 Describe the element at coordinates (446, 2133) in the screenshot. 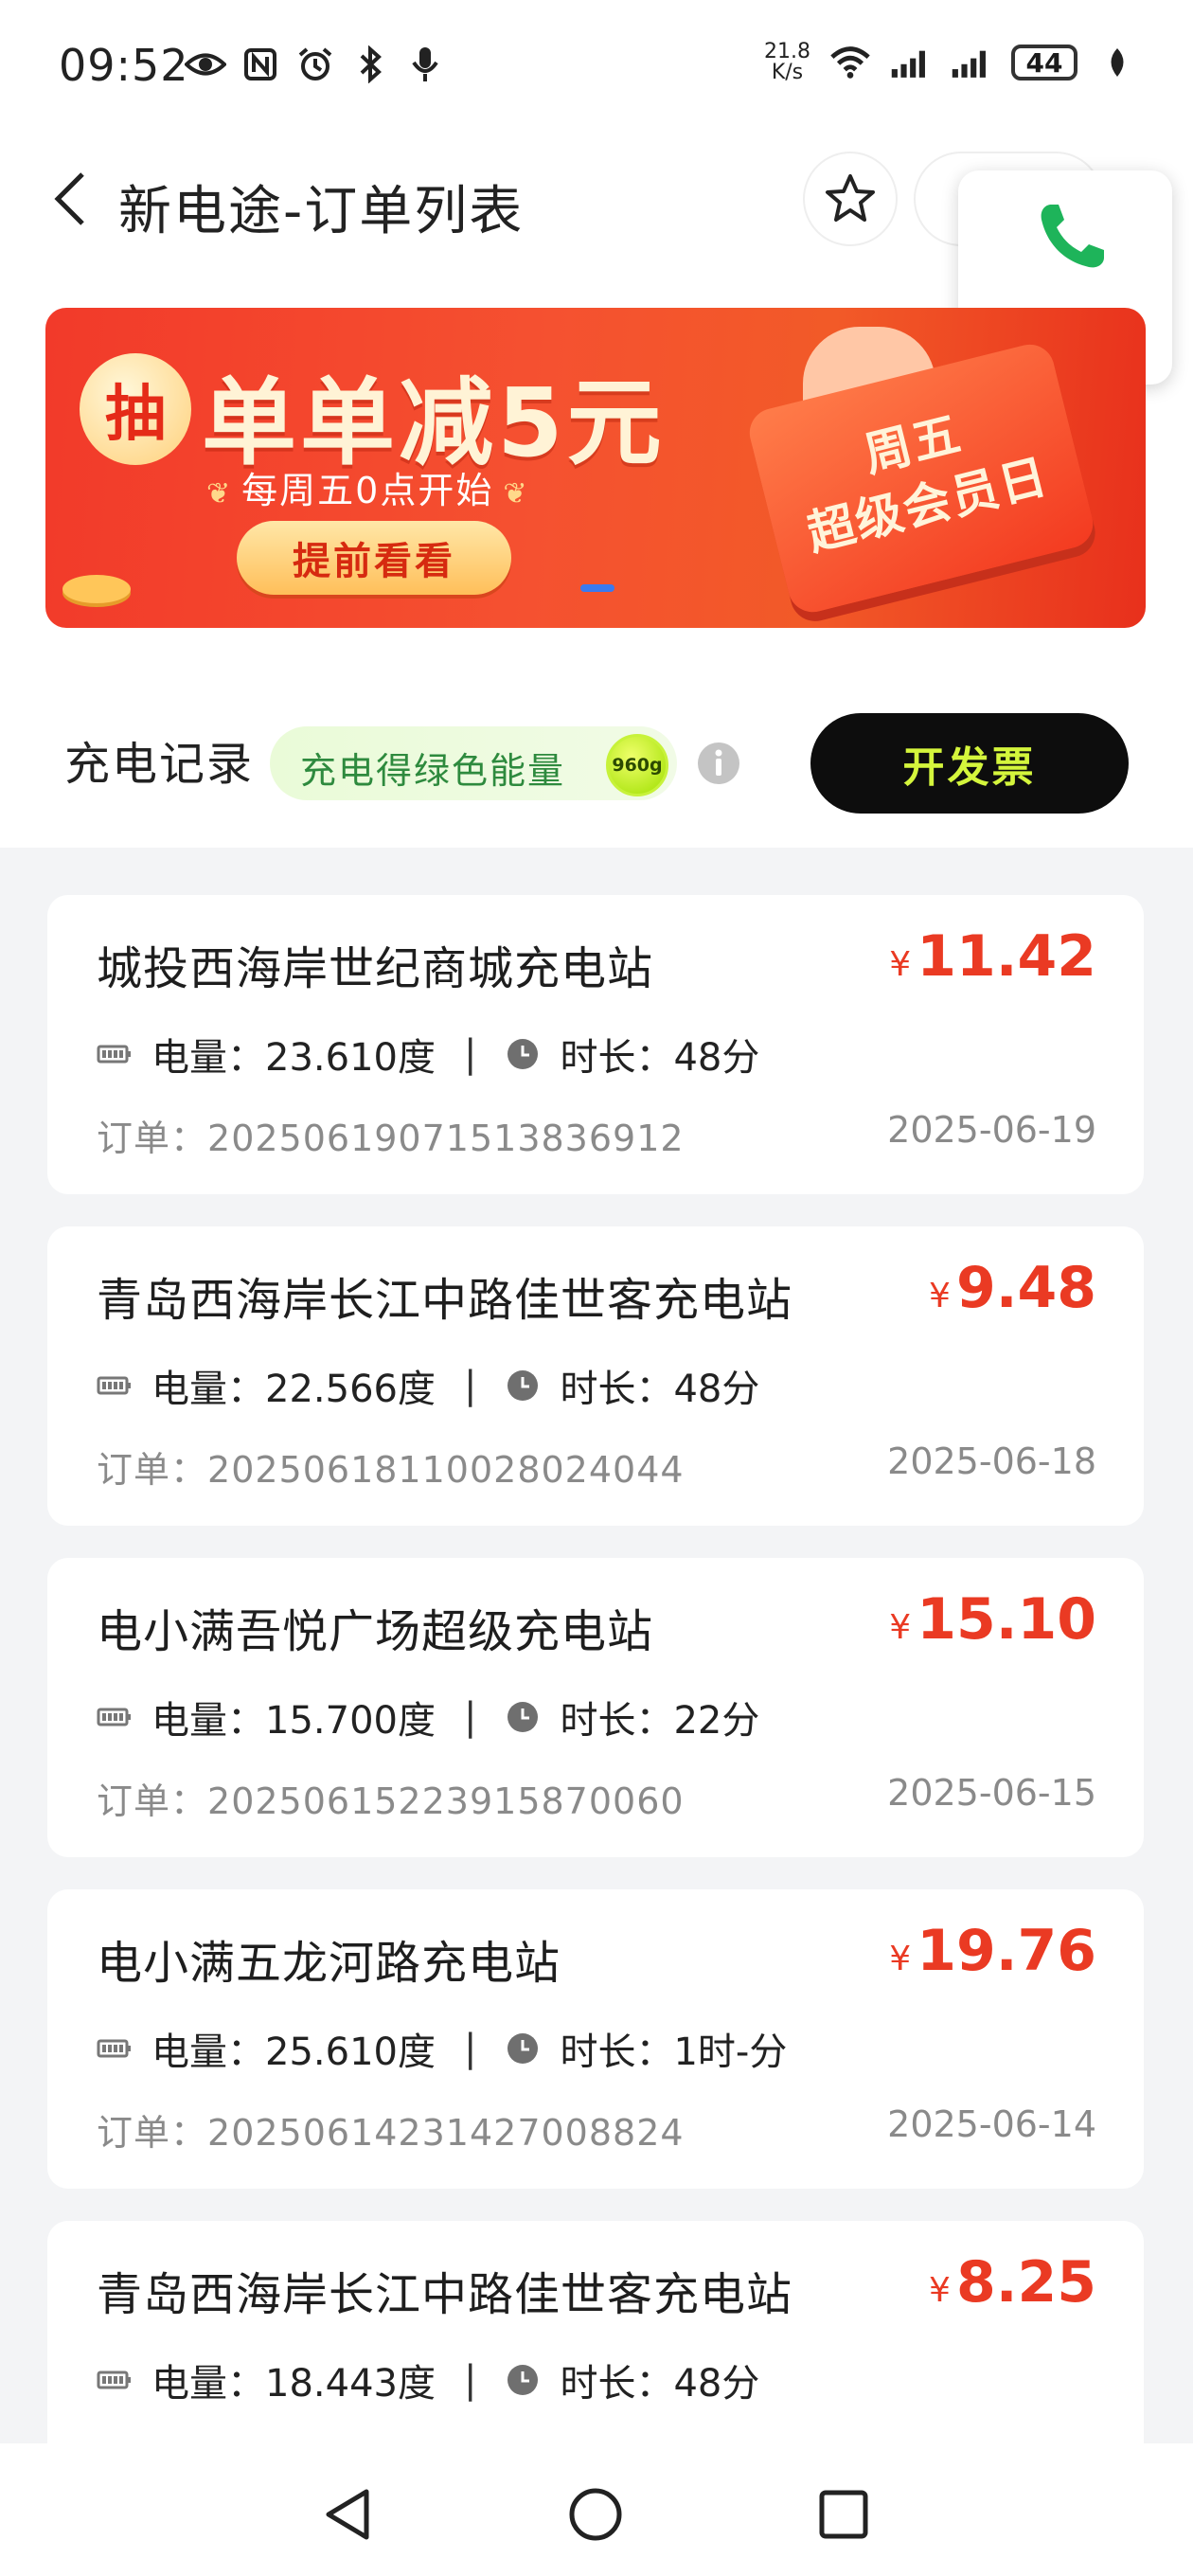

I see `order-number-value: 20250614231427008824` at that location.